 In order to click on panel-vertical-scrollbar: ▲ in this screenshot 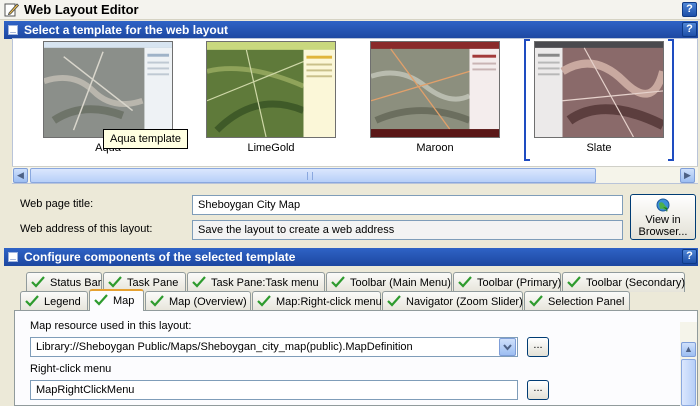, I will do `click(688, 364)`.